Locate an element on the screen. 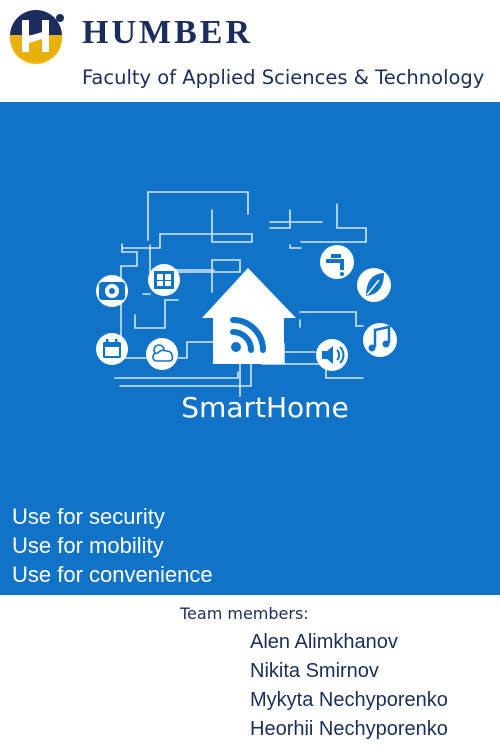  faculty-name: Faculty of Applied Sciences & Technology is located at coordinates (283, 77).